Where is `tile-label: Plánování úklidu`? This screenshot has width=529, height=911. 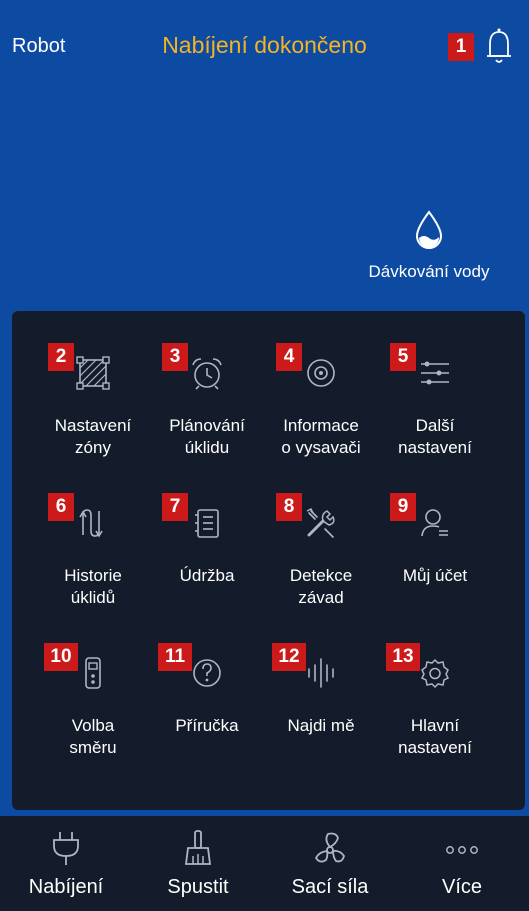
tile-label: Plánování úklidu is located at coordinates (207, 436).